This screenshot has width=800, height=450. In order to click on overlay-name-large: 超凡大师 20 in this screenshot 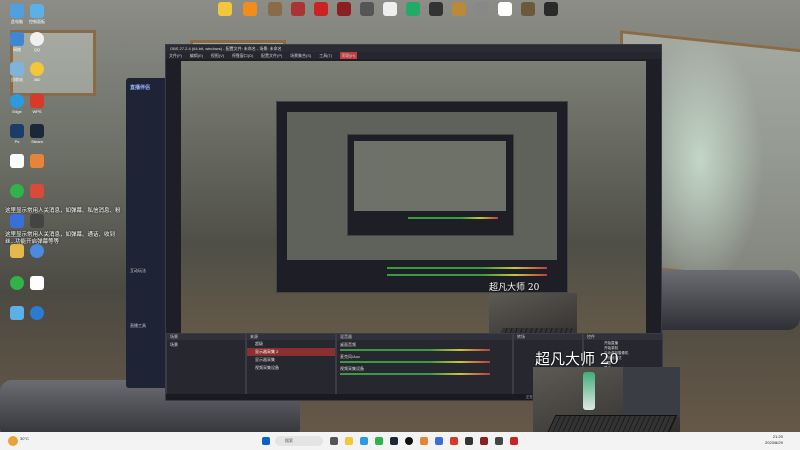, I will do `click(577, 359)`.